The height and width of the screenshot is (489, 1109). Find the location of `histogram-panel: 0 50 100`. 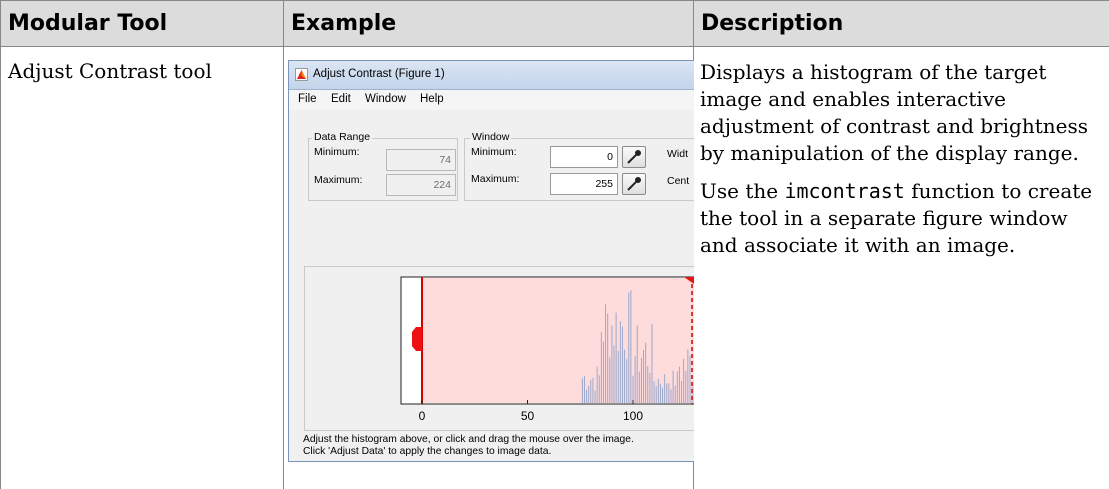

histogram-panel: 0 50 100 is located at coordinates (499, 348).